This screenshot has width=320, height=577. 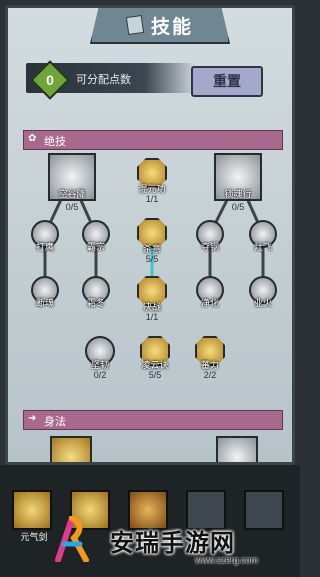 What do you see at coordinates (155, 358) in the screenshot?
I see `skill-node-bottom-mid: 凌云诀 5/5` at bounding box center [155, 358].